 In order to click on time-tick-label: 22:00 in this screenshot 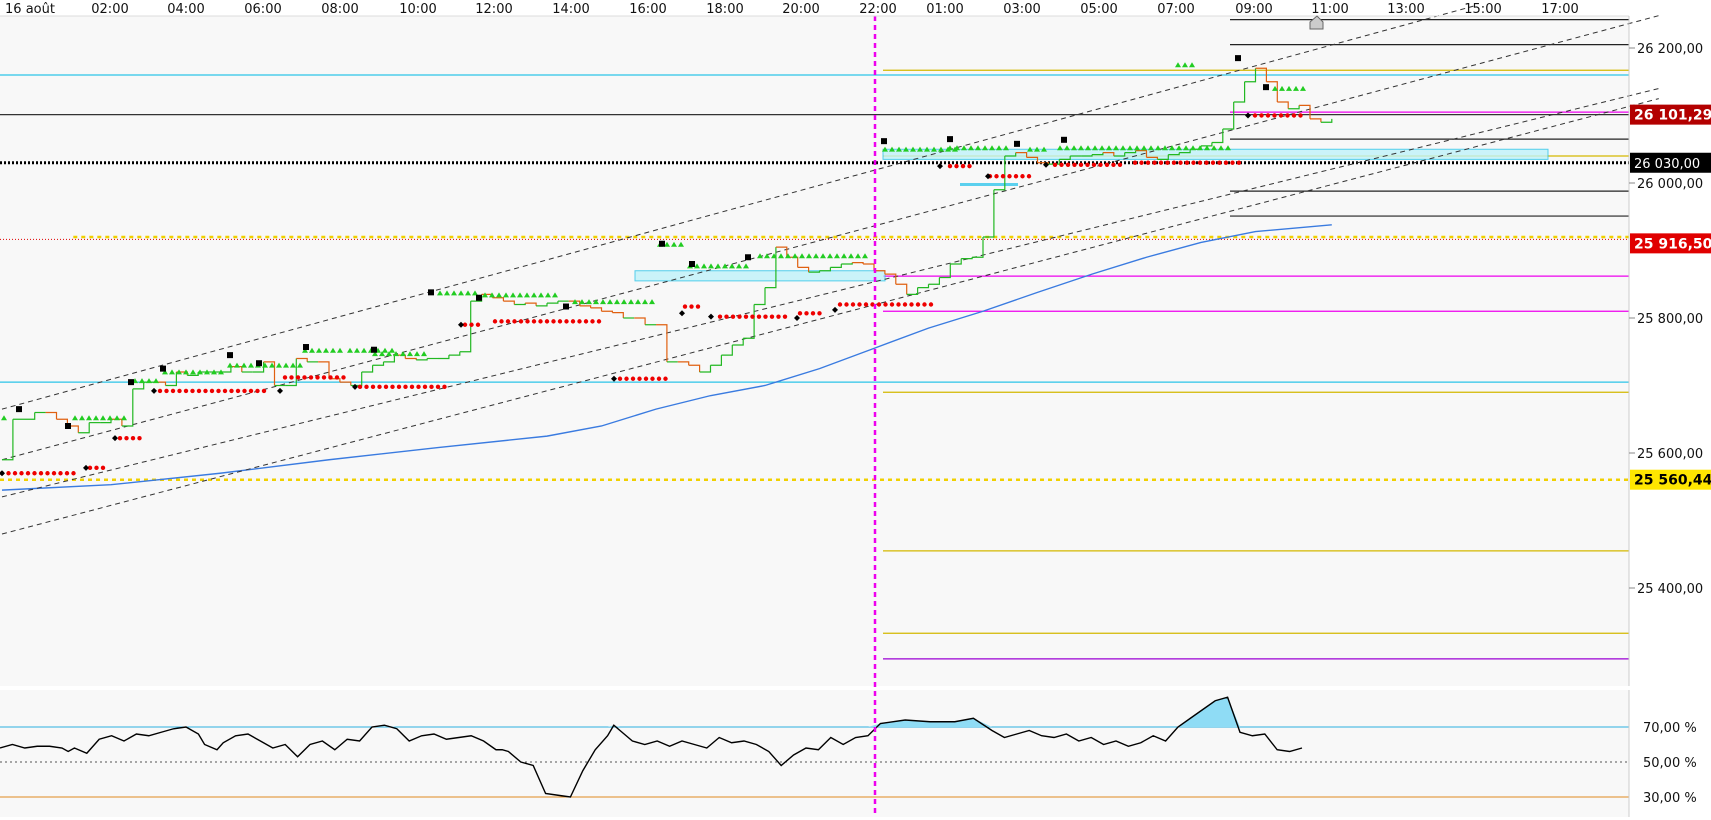, I will do `click(877, 9)`.